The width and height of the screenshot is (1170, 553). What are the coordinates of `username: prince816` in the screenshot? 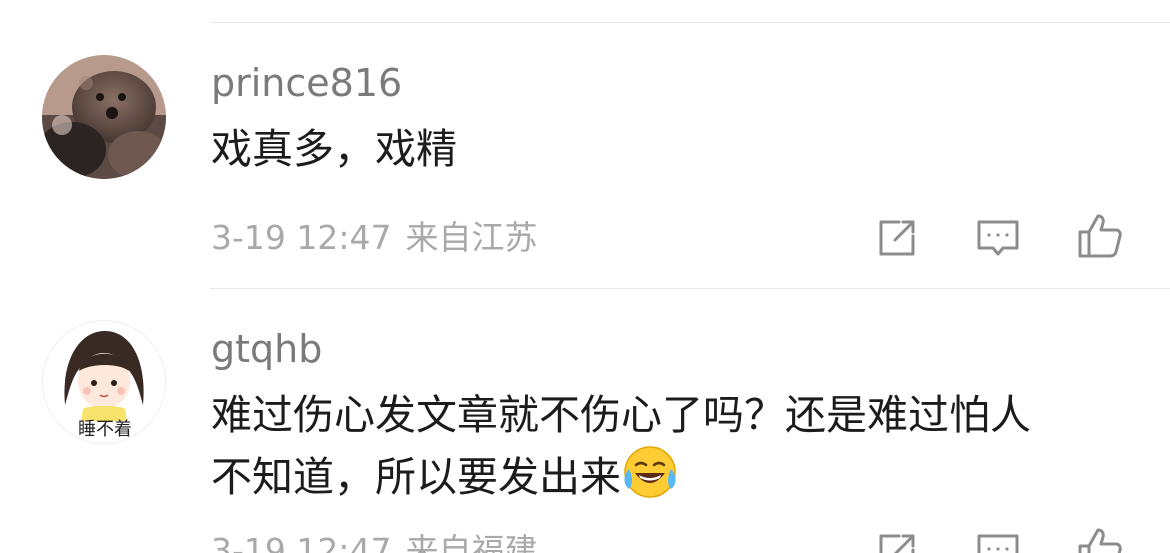 It's located at (306, 83).